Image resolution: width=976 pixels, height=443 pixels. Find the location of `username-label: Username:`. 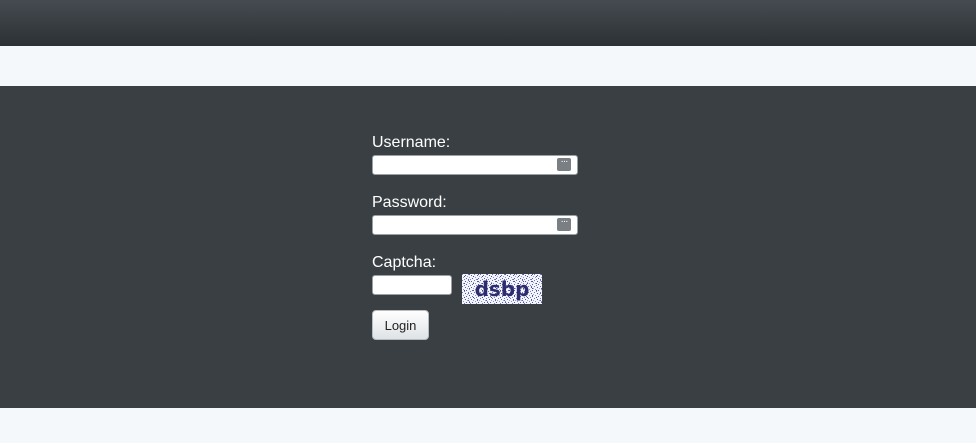

username-label: Username: is located at coordinates (411, 142).